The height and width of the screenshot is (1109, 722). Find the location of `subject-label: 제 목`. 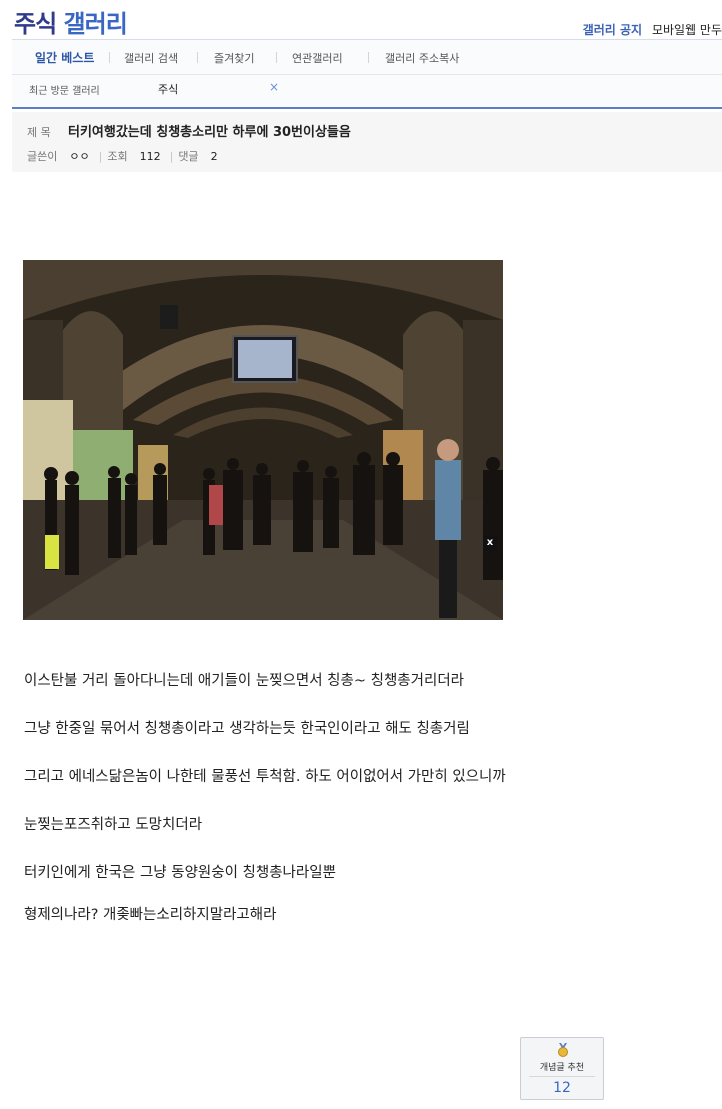

subject-label: 제 목 is located at coordinates (39, 132).